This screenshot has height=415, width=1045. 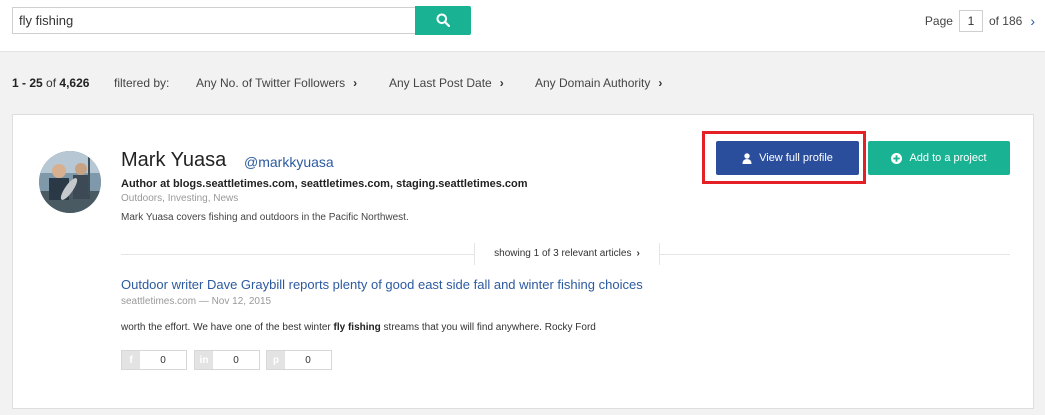 What do you see at coordinates (440, 83) in the screenshot?
I see `filter-label: Any Last Post Date` at bounding box center [440, 83].